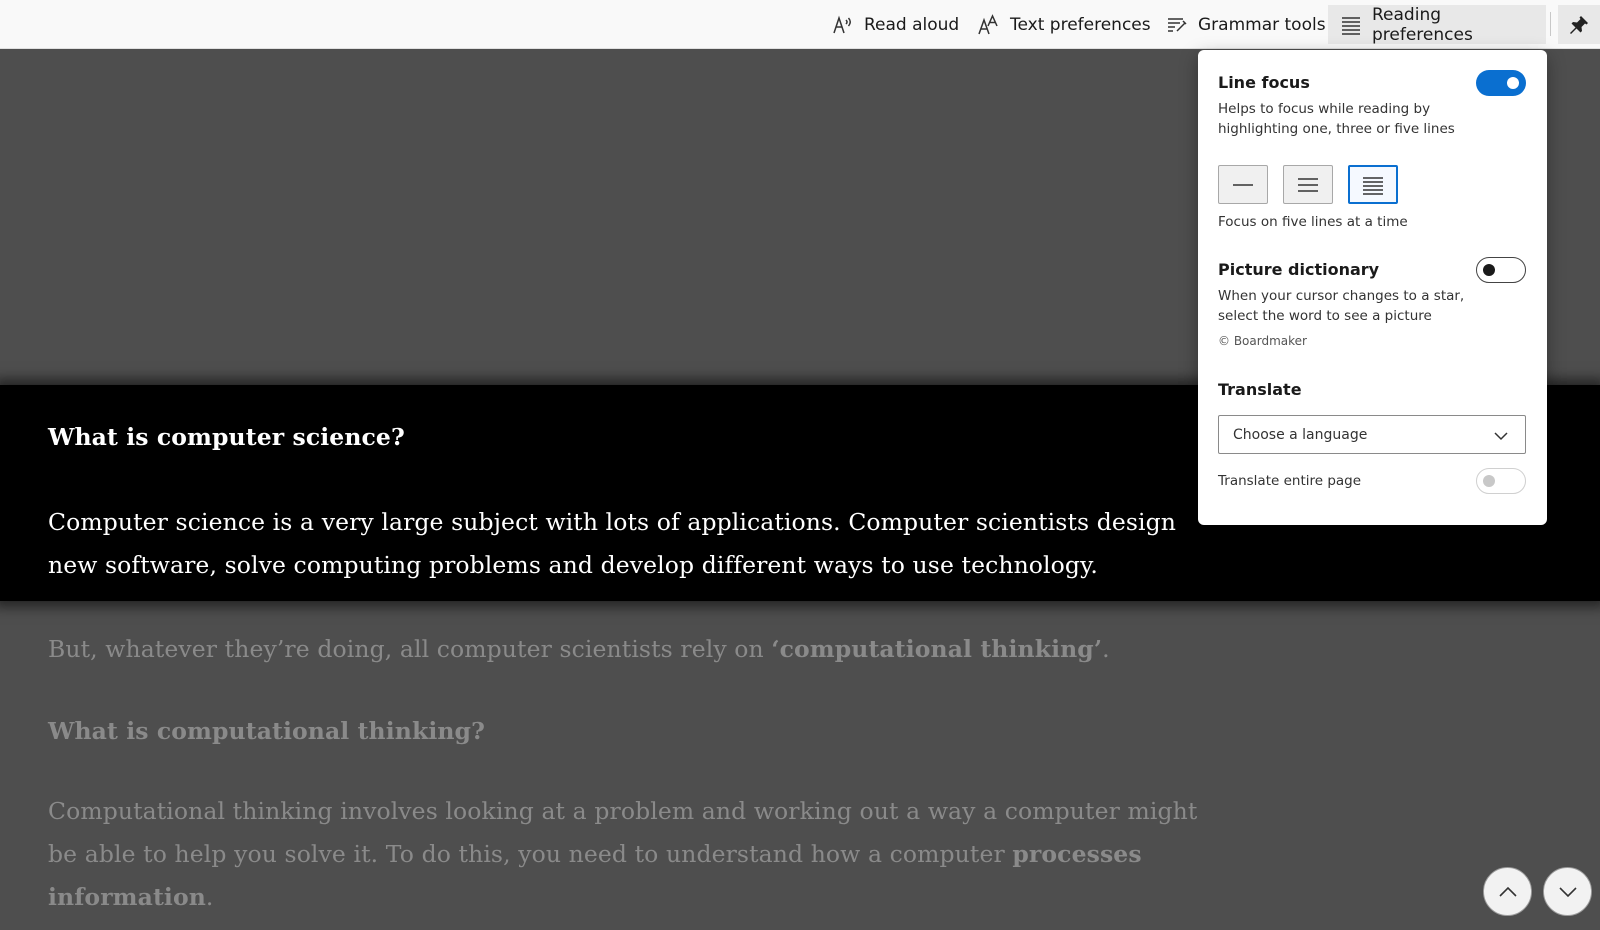 The image size is (1600, 930). I want to click on grammar-tools-button: Grammar tools, so click(1246, 24).